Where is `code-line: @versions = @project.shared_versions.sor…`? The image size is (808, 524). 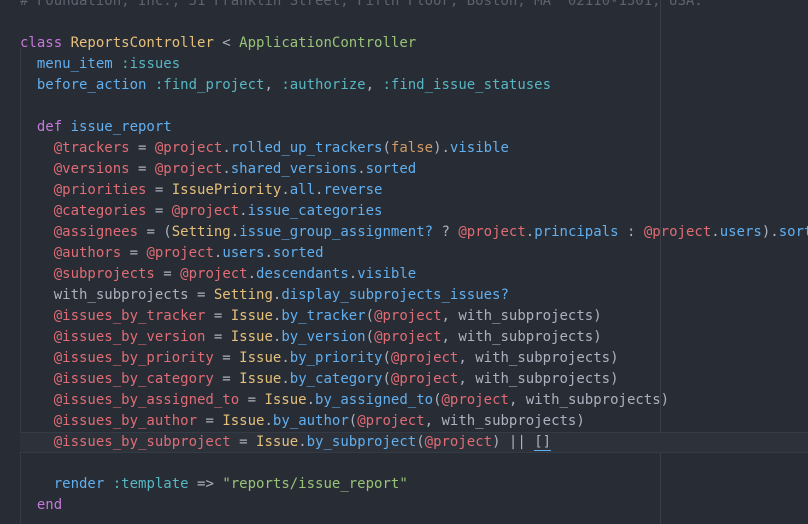 code-line: @versions = @project.shared_versions.sor… is located at coordinates (218, 169).